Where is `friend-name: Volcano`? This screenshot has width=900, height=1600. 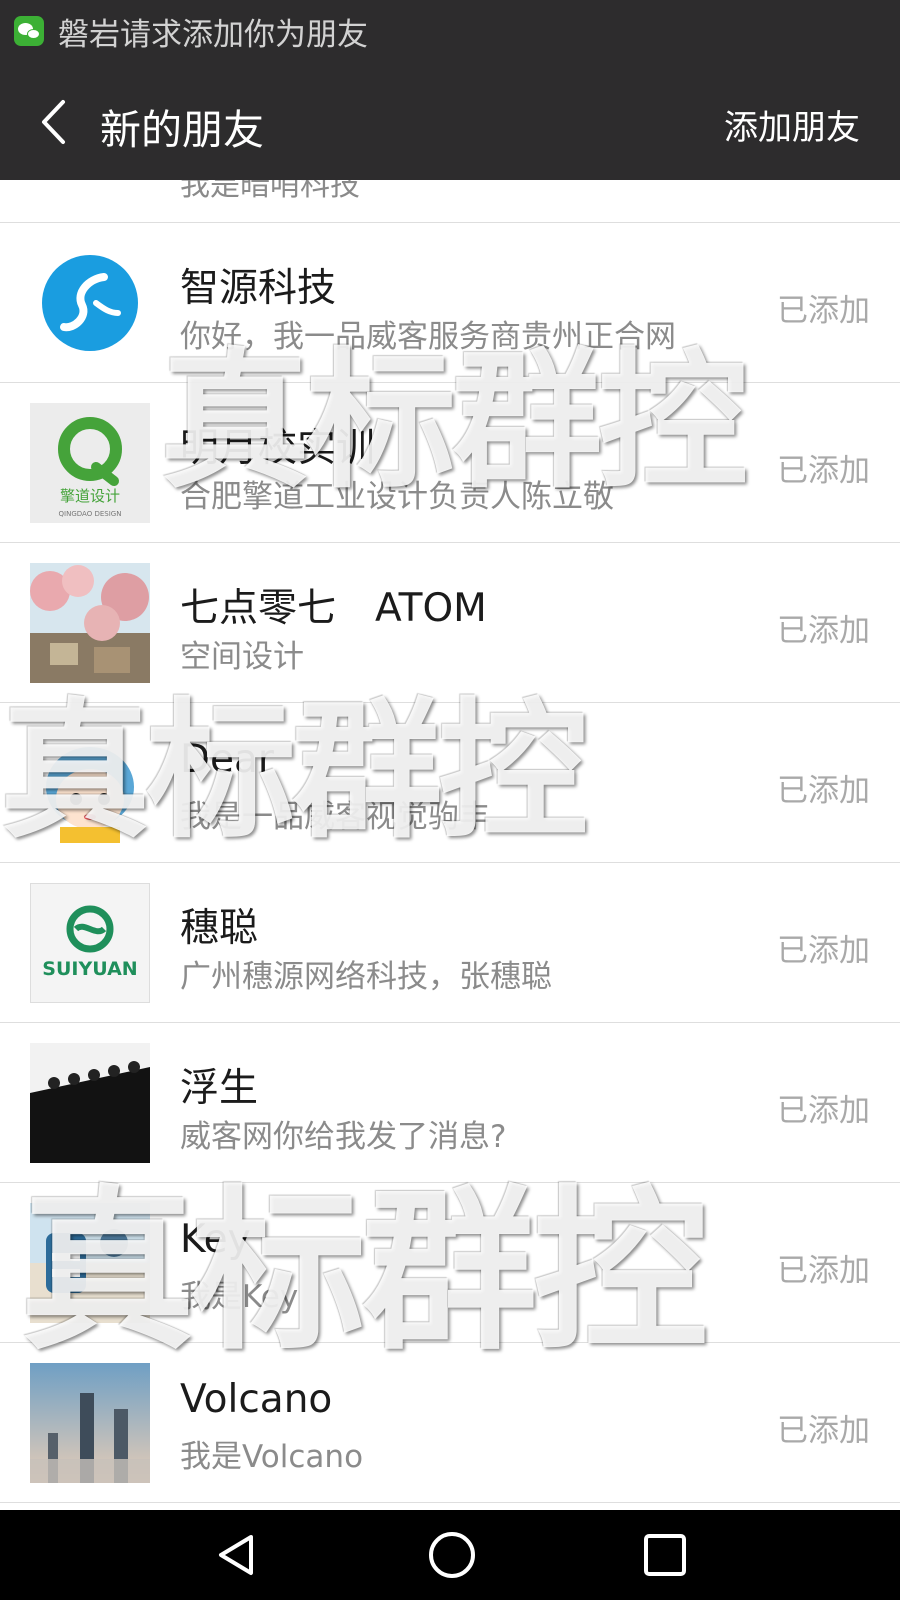 friend-name: Volcano is located at coordinates (256, 1399).